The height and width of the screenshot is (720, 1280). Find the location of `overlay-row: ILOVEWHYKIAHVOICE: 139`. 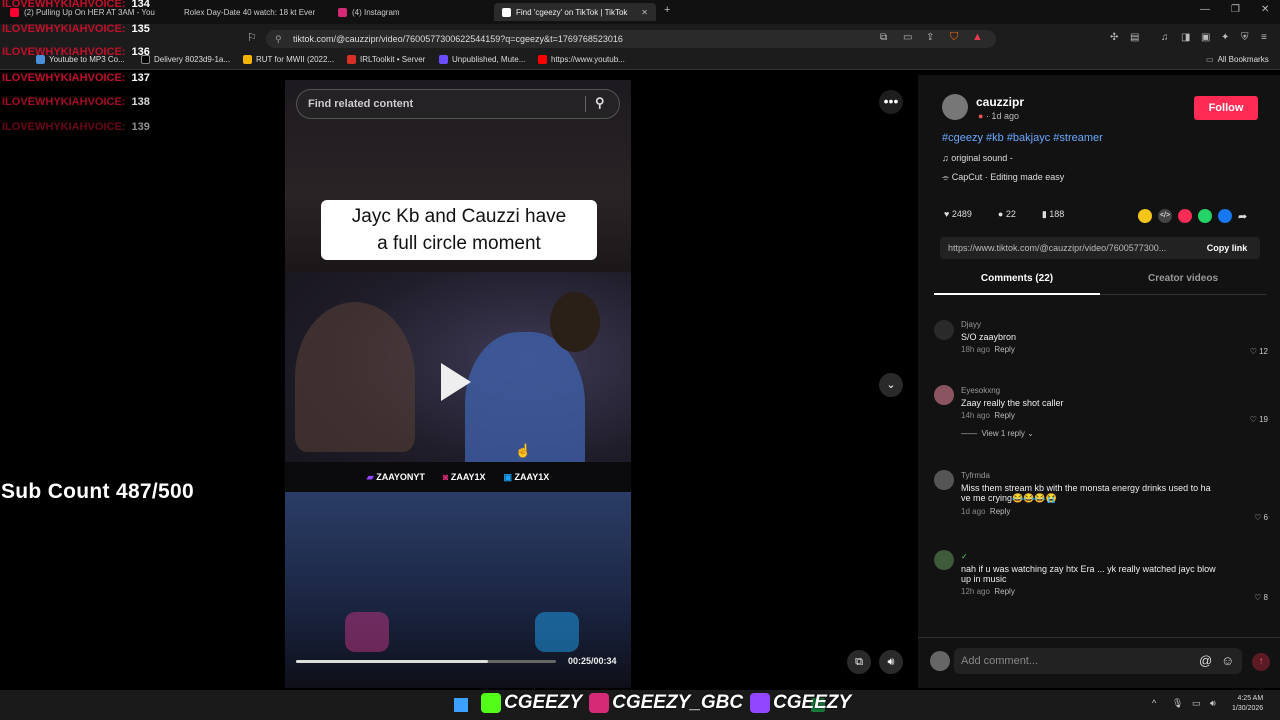

overlay-row: ILOVEWHYKIAHVOICE: 139 is located at coordinates (76, 127).